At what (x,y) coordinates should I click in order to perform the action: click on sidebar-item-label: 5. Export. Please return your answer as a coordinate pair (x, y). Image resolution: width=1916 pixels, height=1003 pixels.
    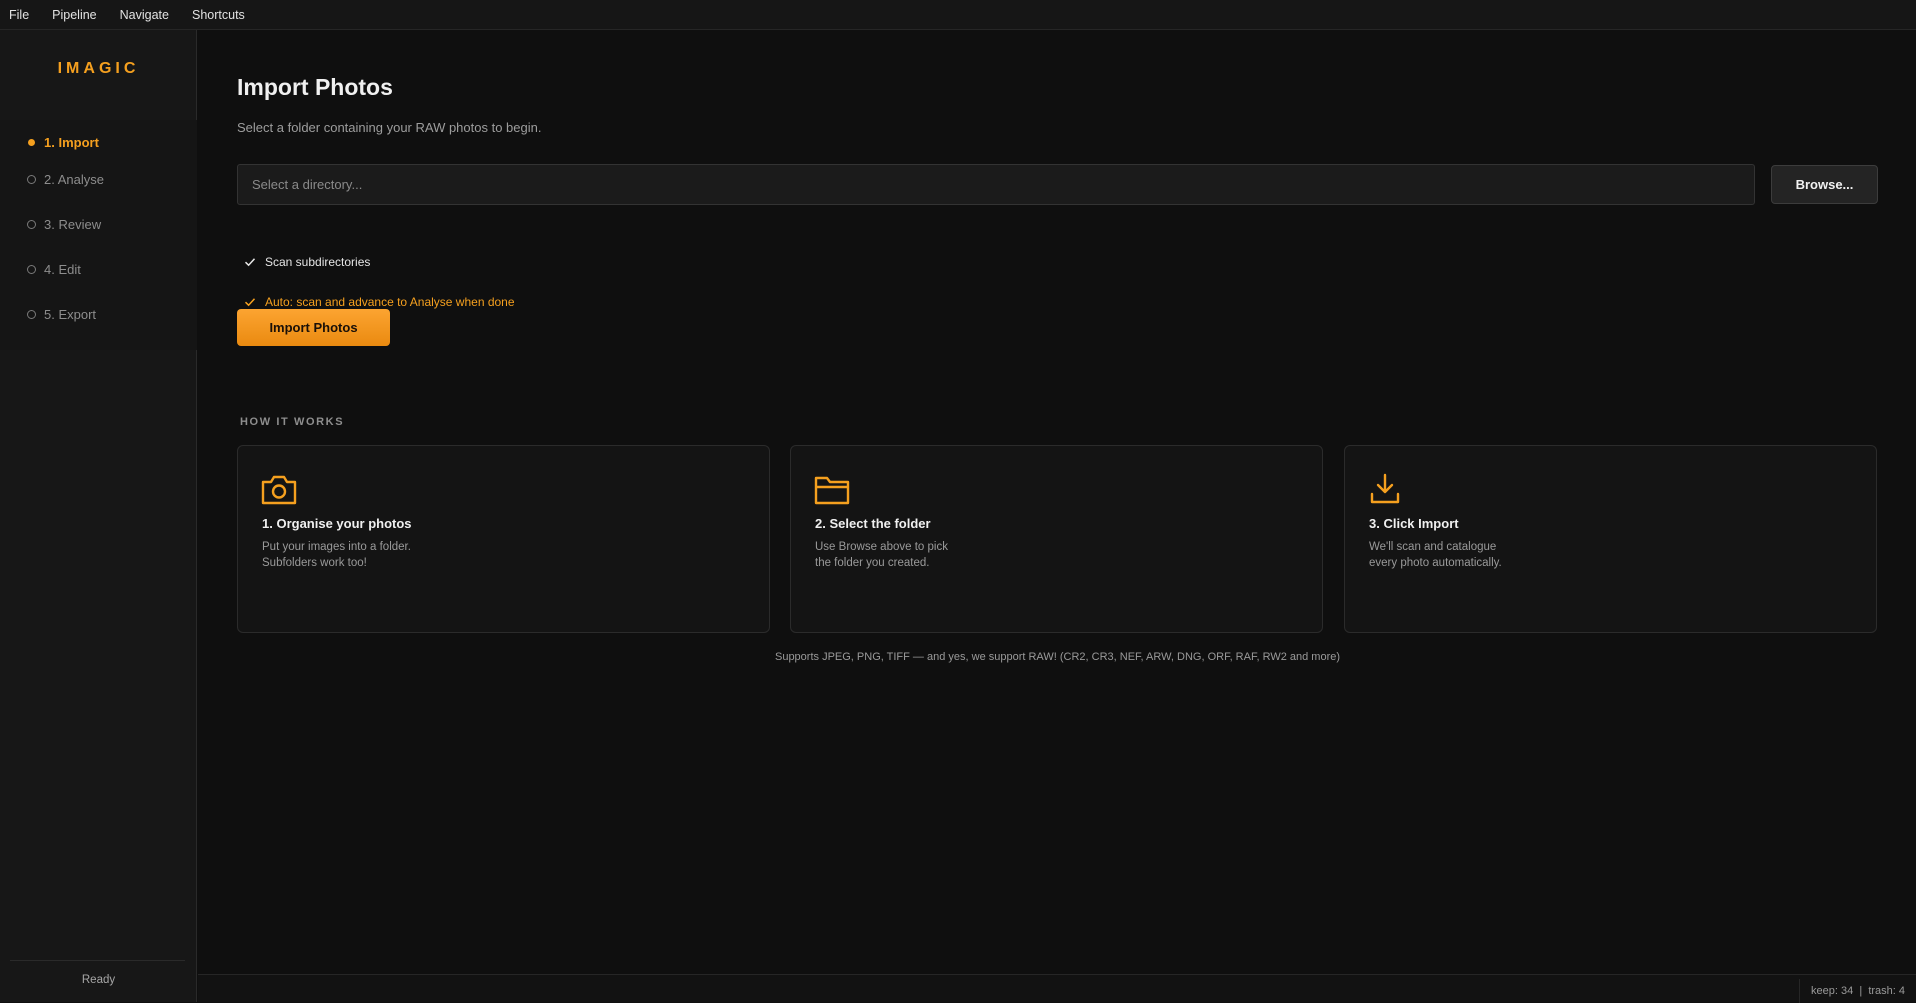
    Looking at the image, I should click on (70, 314).